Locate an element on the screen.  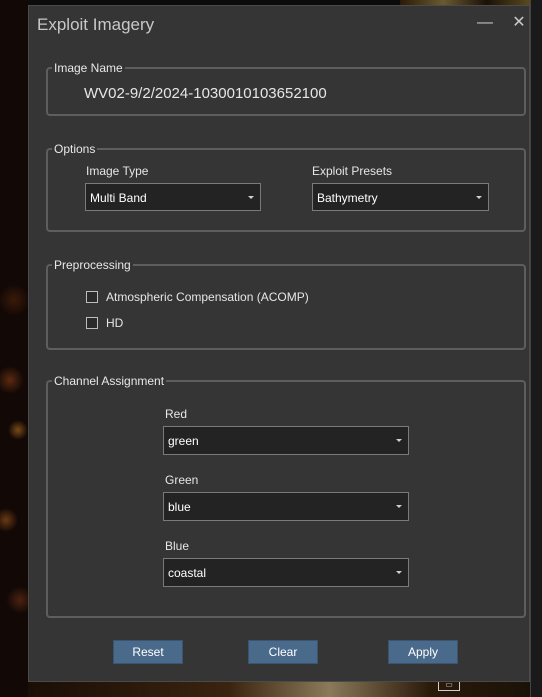
channel-assignment-legend: Channel Assignment is located at coordinates (109, 381).